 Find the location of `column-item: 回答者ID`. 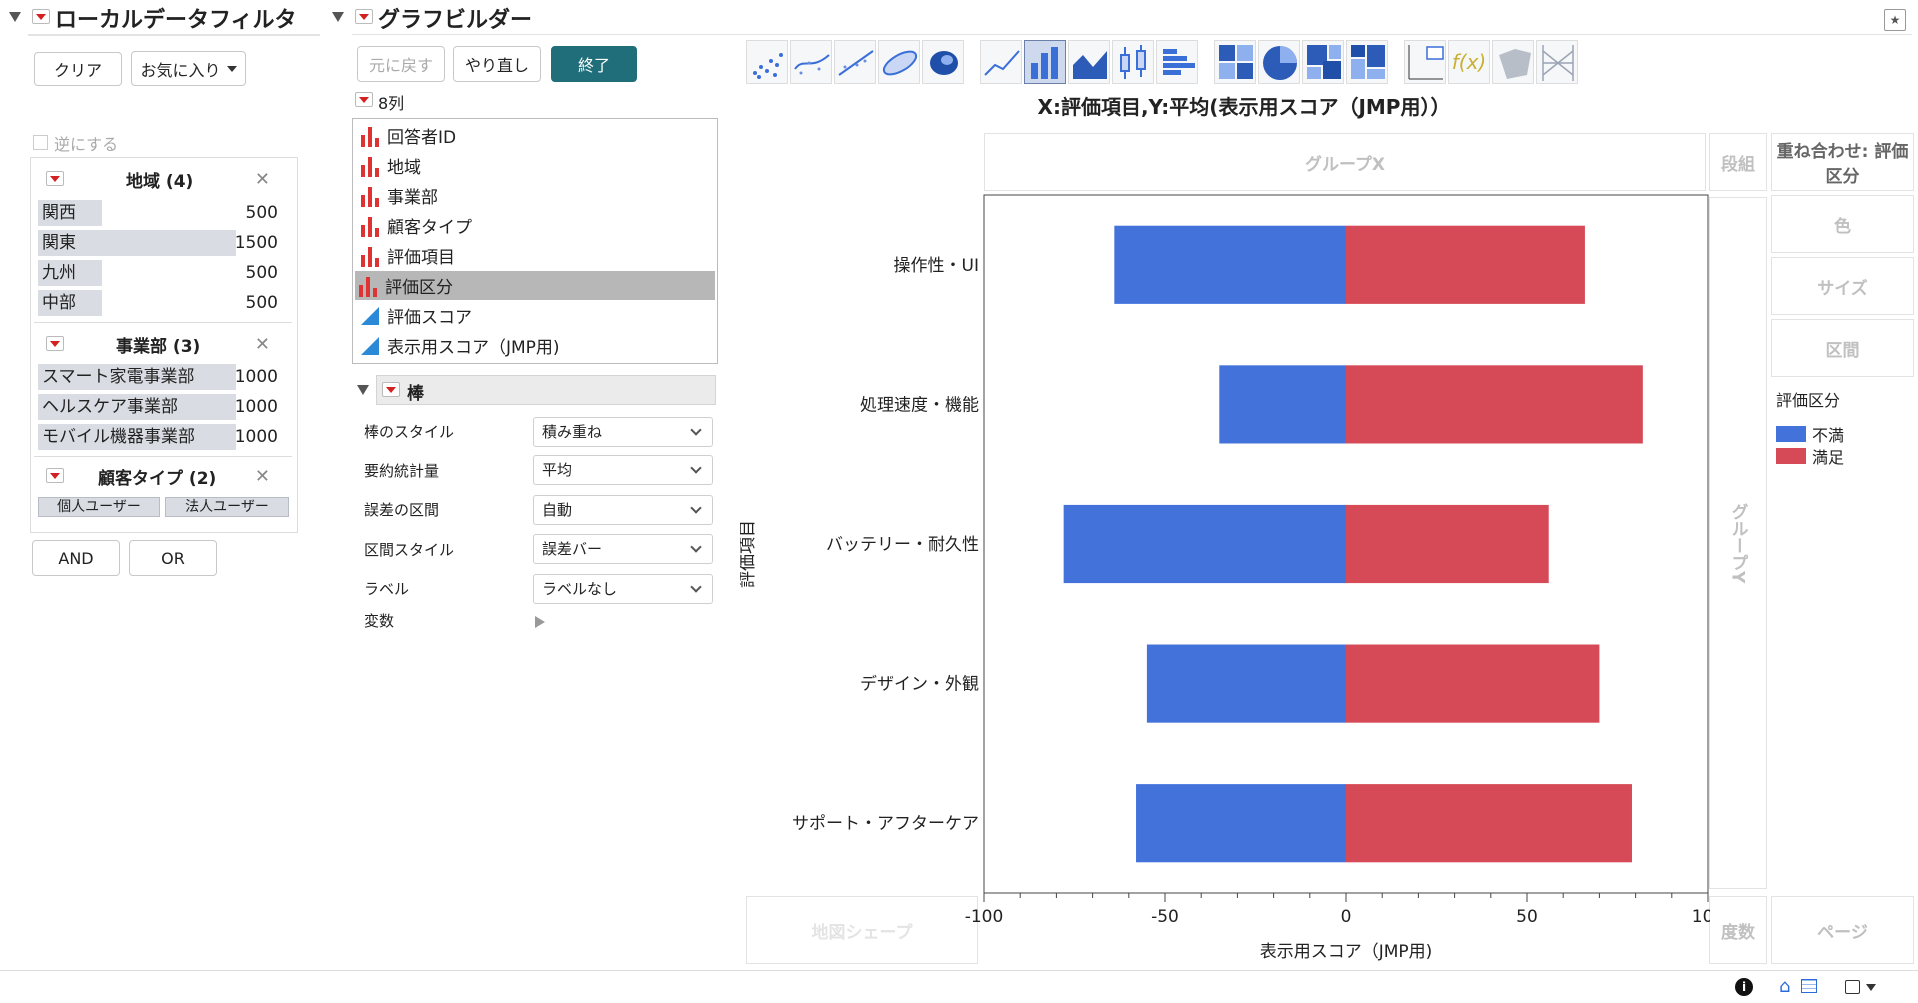

column-item: 回答者ID is located at coordinates (535, 135).